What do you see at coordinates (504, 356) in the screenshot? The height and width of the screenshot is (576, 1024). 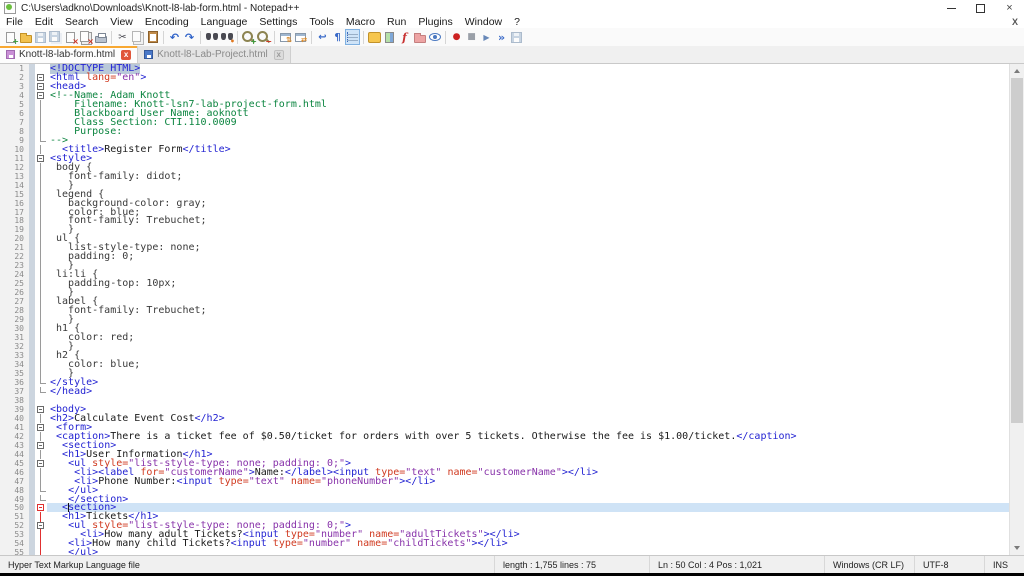 I see `code-line: 33 h2 {` at bounding box center [504, 356].